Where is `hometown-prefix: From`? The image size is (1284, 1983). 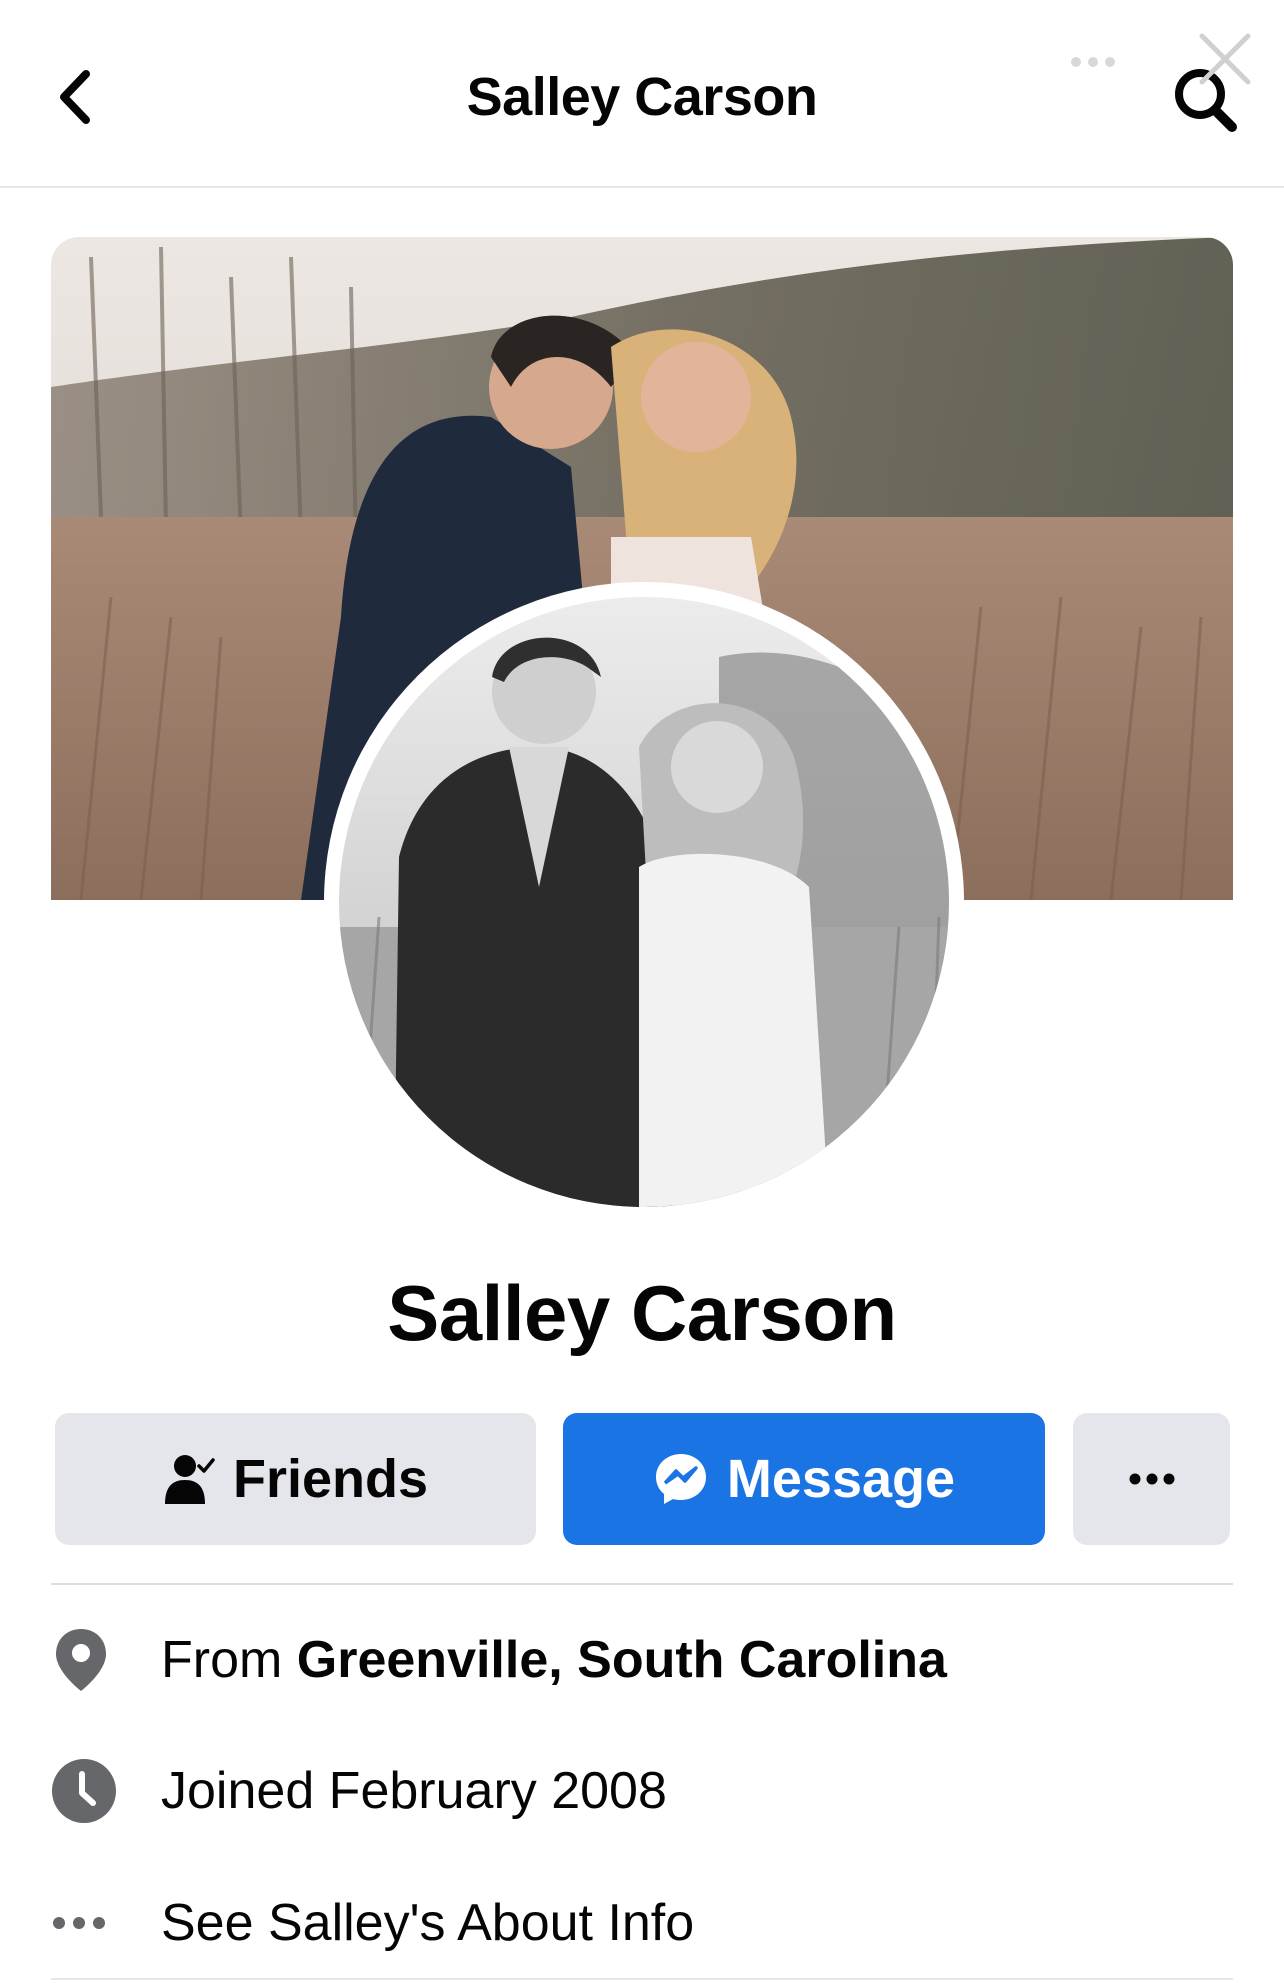
hometown-prefix: From is located at coordinates (222, 1660).